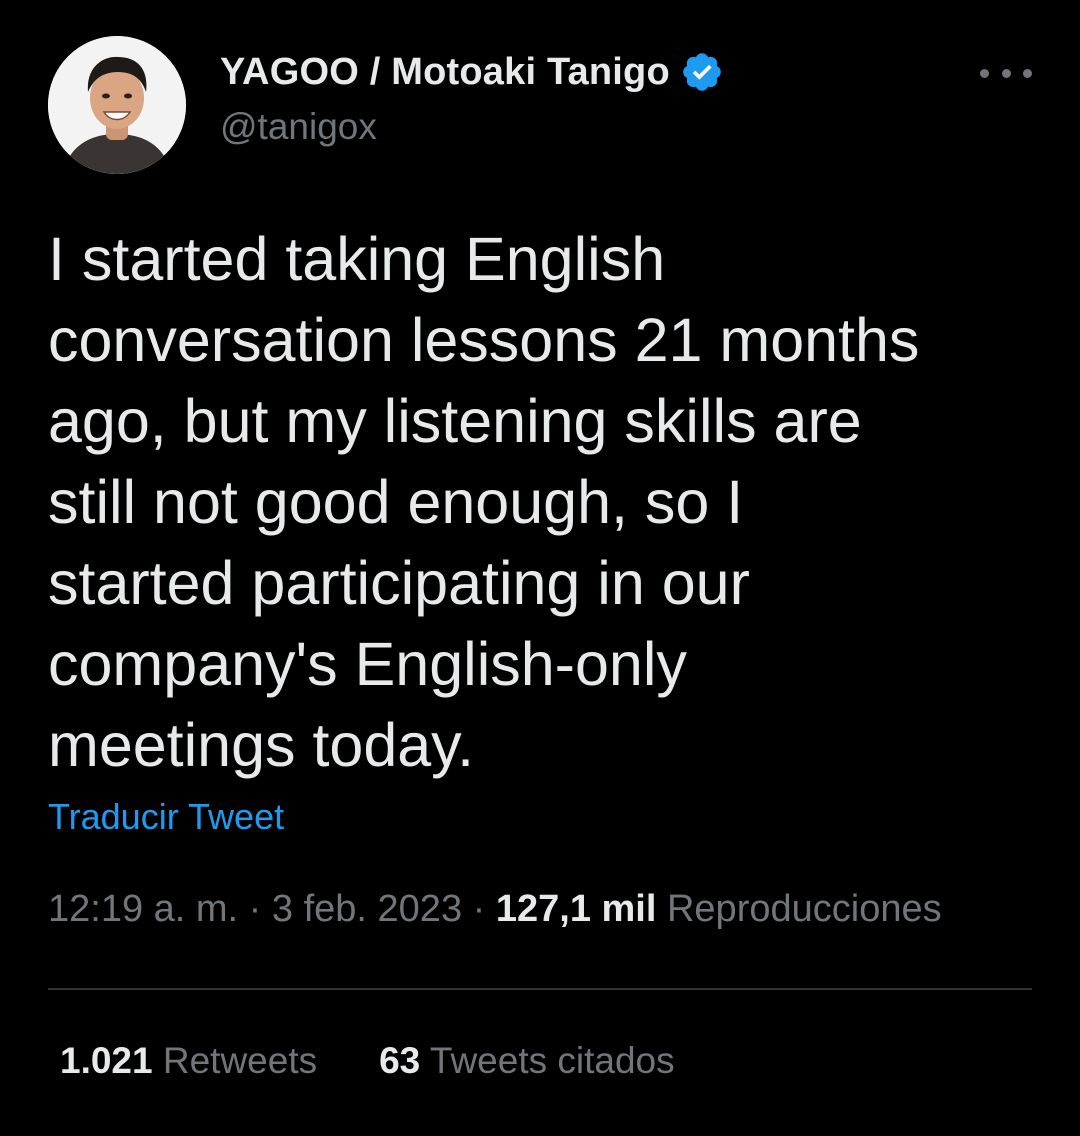 The image size is (1080, 1136). What do you see at coordinates (396, 502) in the screenshot?
I see `tweet-text-line: still not good enough, so I` at bounding box center [396, 502].